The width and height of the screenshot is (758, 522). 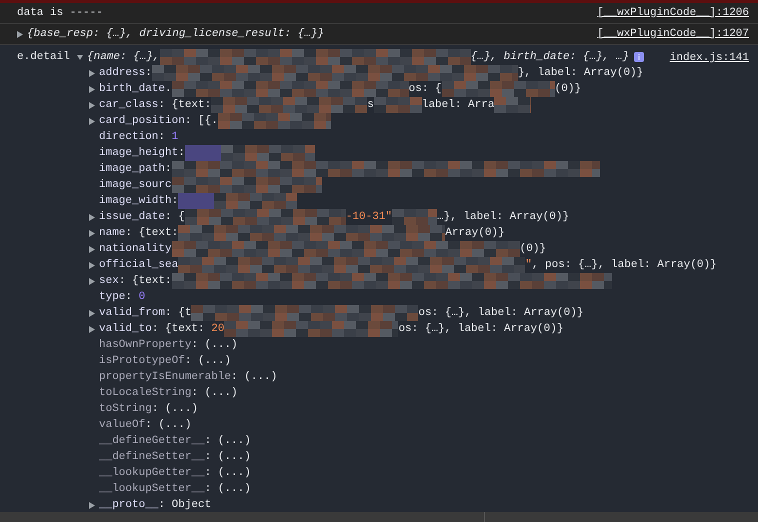 What do you see at coordinates (528, 265) in the screenshot?
I see `value-text: "` at bounding box center [528, 265].